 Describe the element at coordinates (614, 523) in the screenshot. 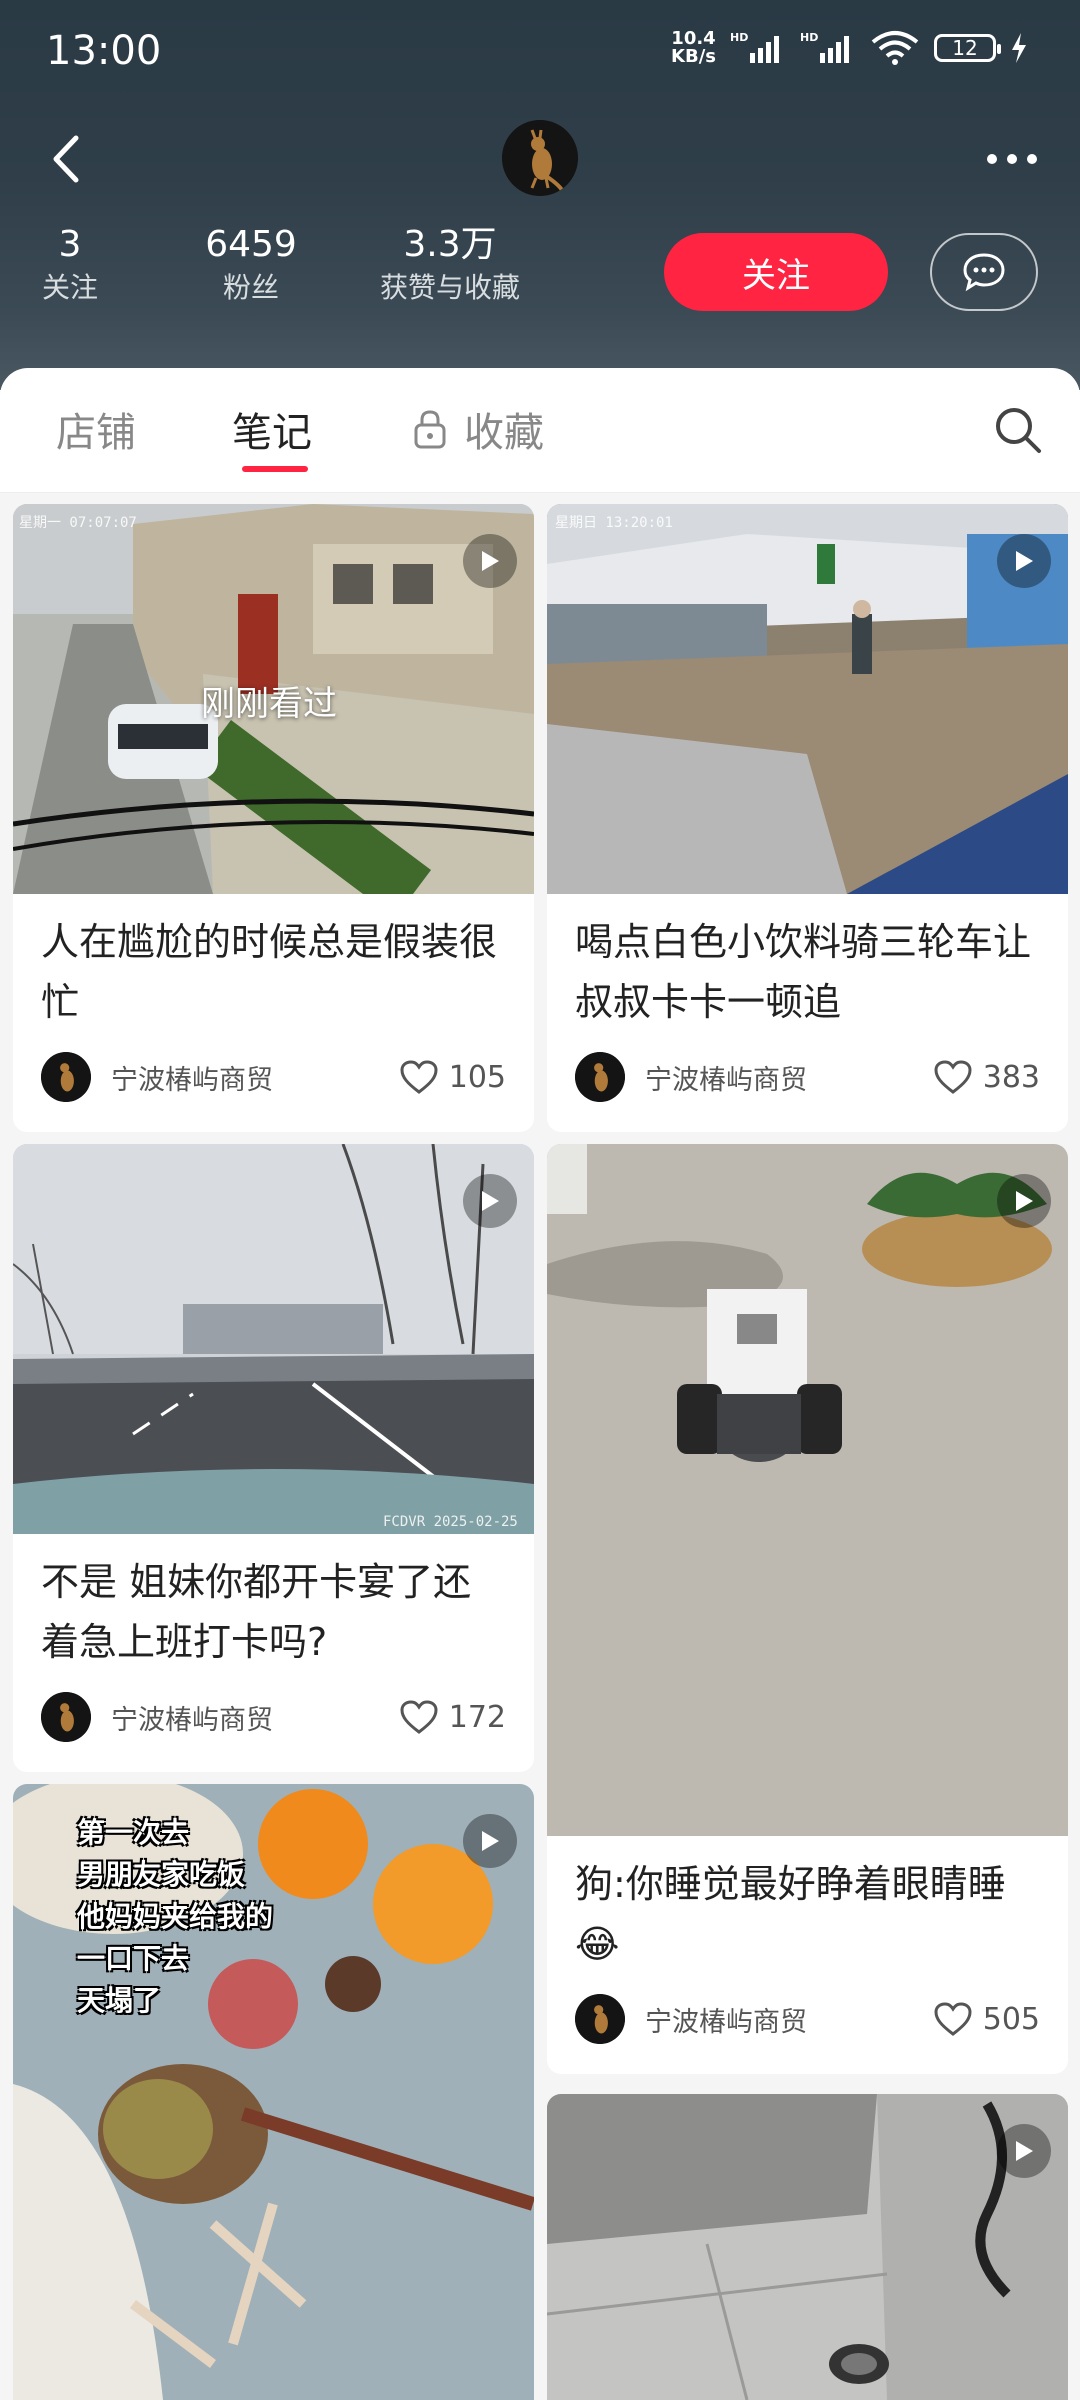

I see `camera-timestamp: 星期日 13:20:01` at that location.